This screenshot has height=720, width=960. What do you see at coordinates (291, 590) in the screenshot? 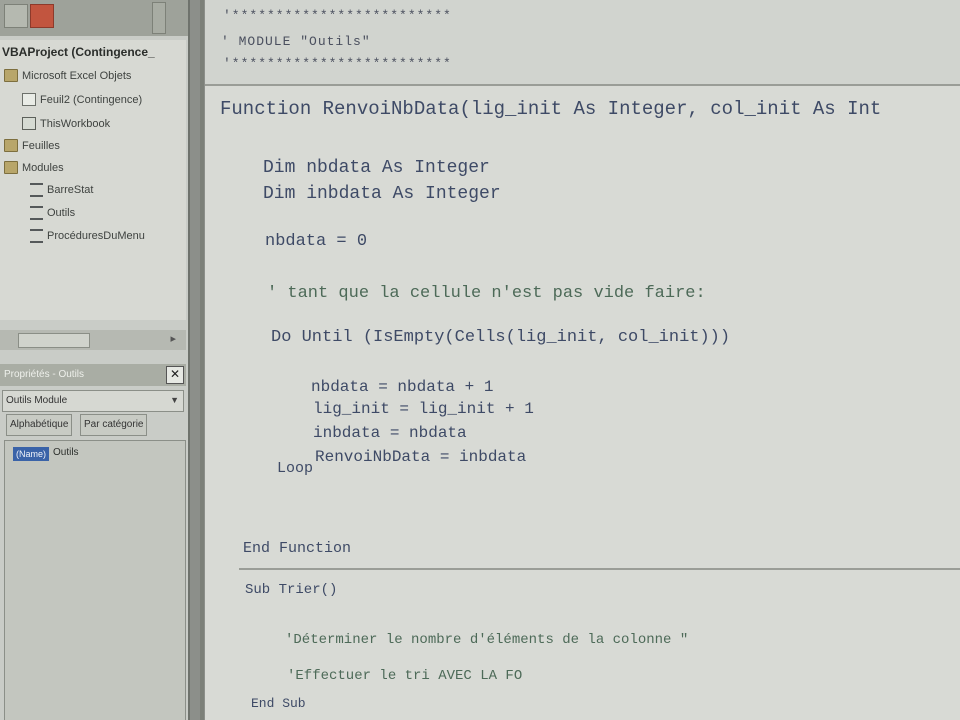
I see `code-line-sub-trier: Sub Trier()` at bounding box center [291, 590].